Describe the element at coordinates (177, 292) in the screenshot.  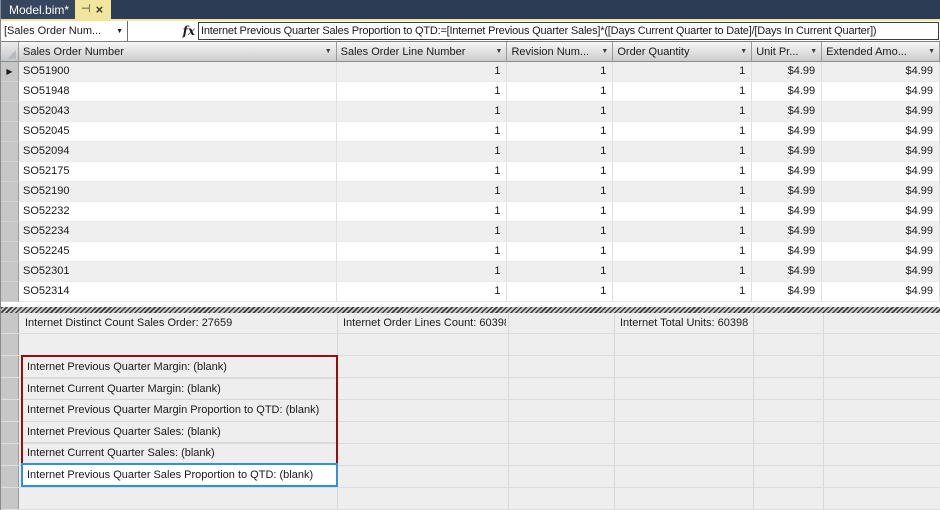
I see `grid-cell: SO52314` at that location.